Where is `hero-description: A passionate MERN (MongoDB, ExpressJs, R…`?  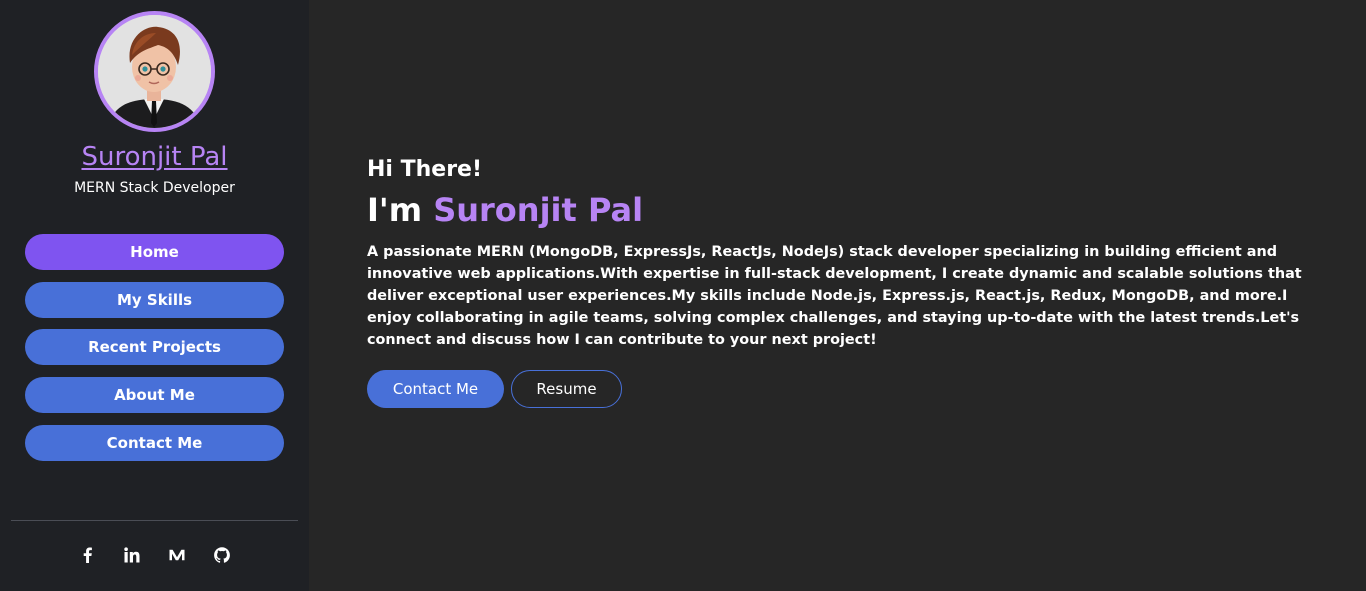
hero-description: A passionate MERN (MongoDB, ExpressJs, R… is located at coordinates (834, 296).